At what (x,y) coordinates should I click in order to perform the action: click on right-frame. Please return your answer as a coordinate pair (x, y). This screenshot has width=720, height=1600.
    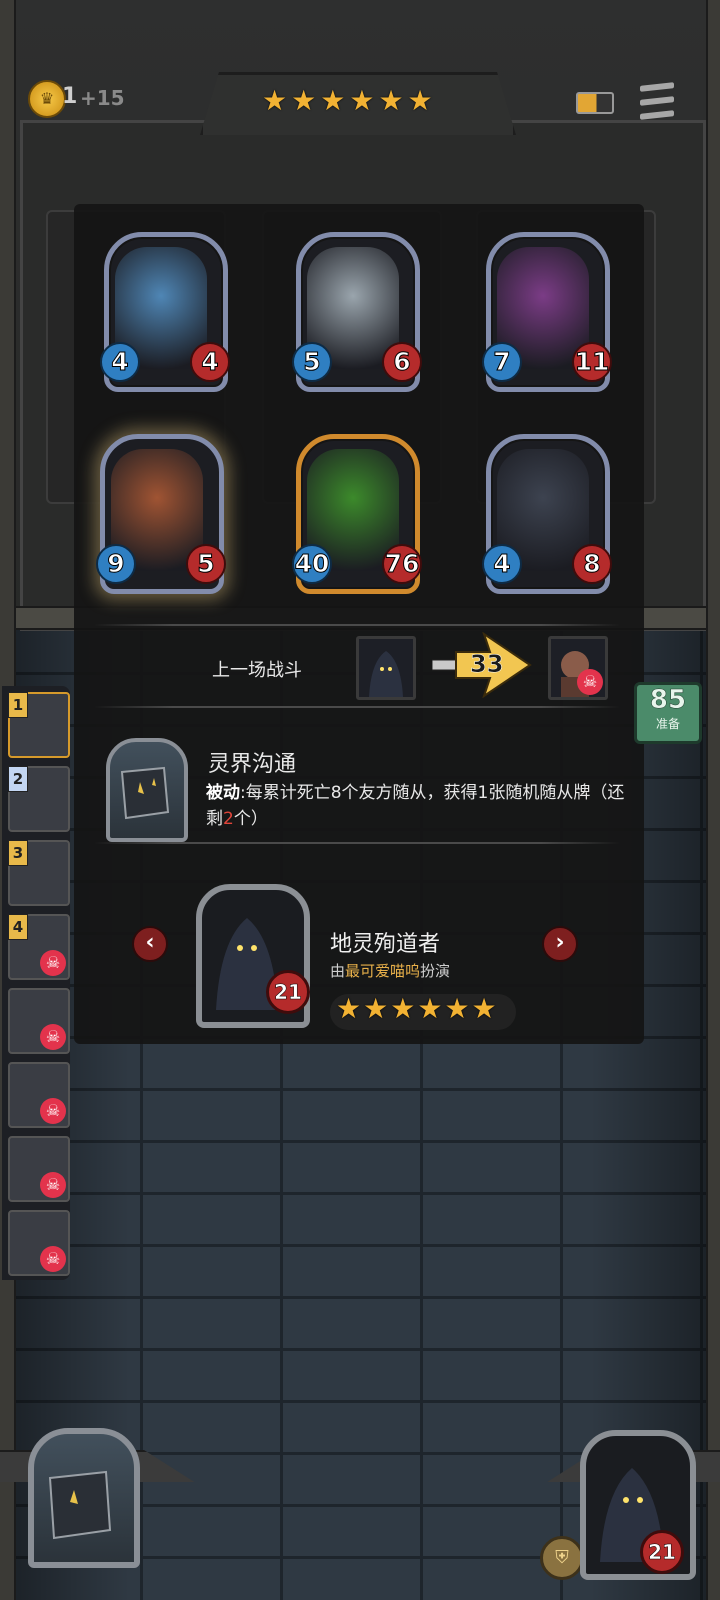
    Looking at the image, I should click on (713, 800).